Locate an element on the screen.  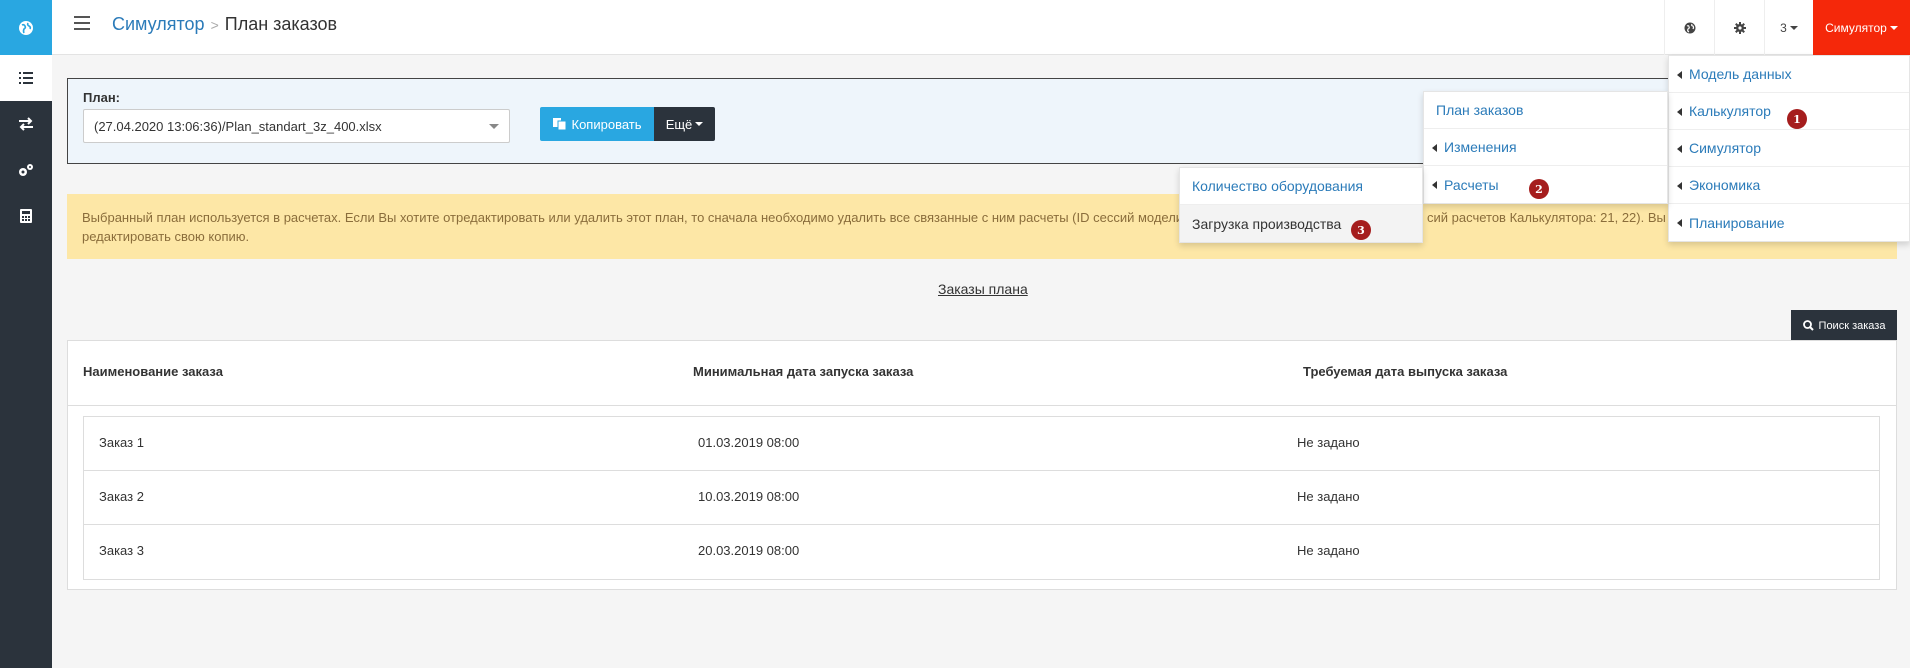
sidebar-item-settings is located at coordinates (26, 170).